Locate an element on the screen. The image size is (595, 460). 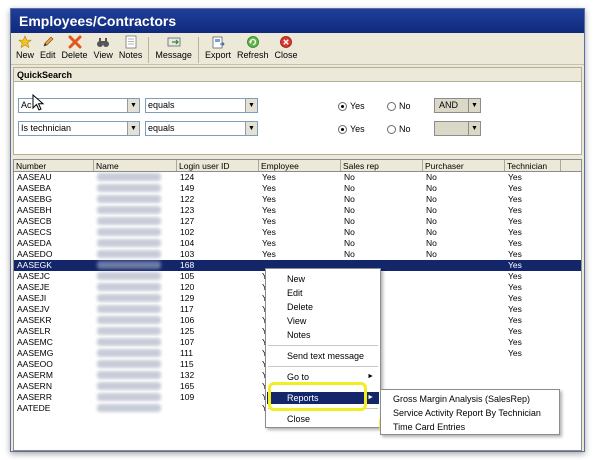
col-number-cell: AASECB is located at coordinates (34, 221).